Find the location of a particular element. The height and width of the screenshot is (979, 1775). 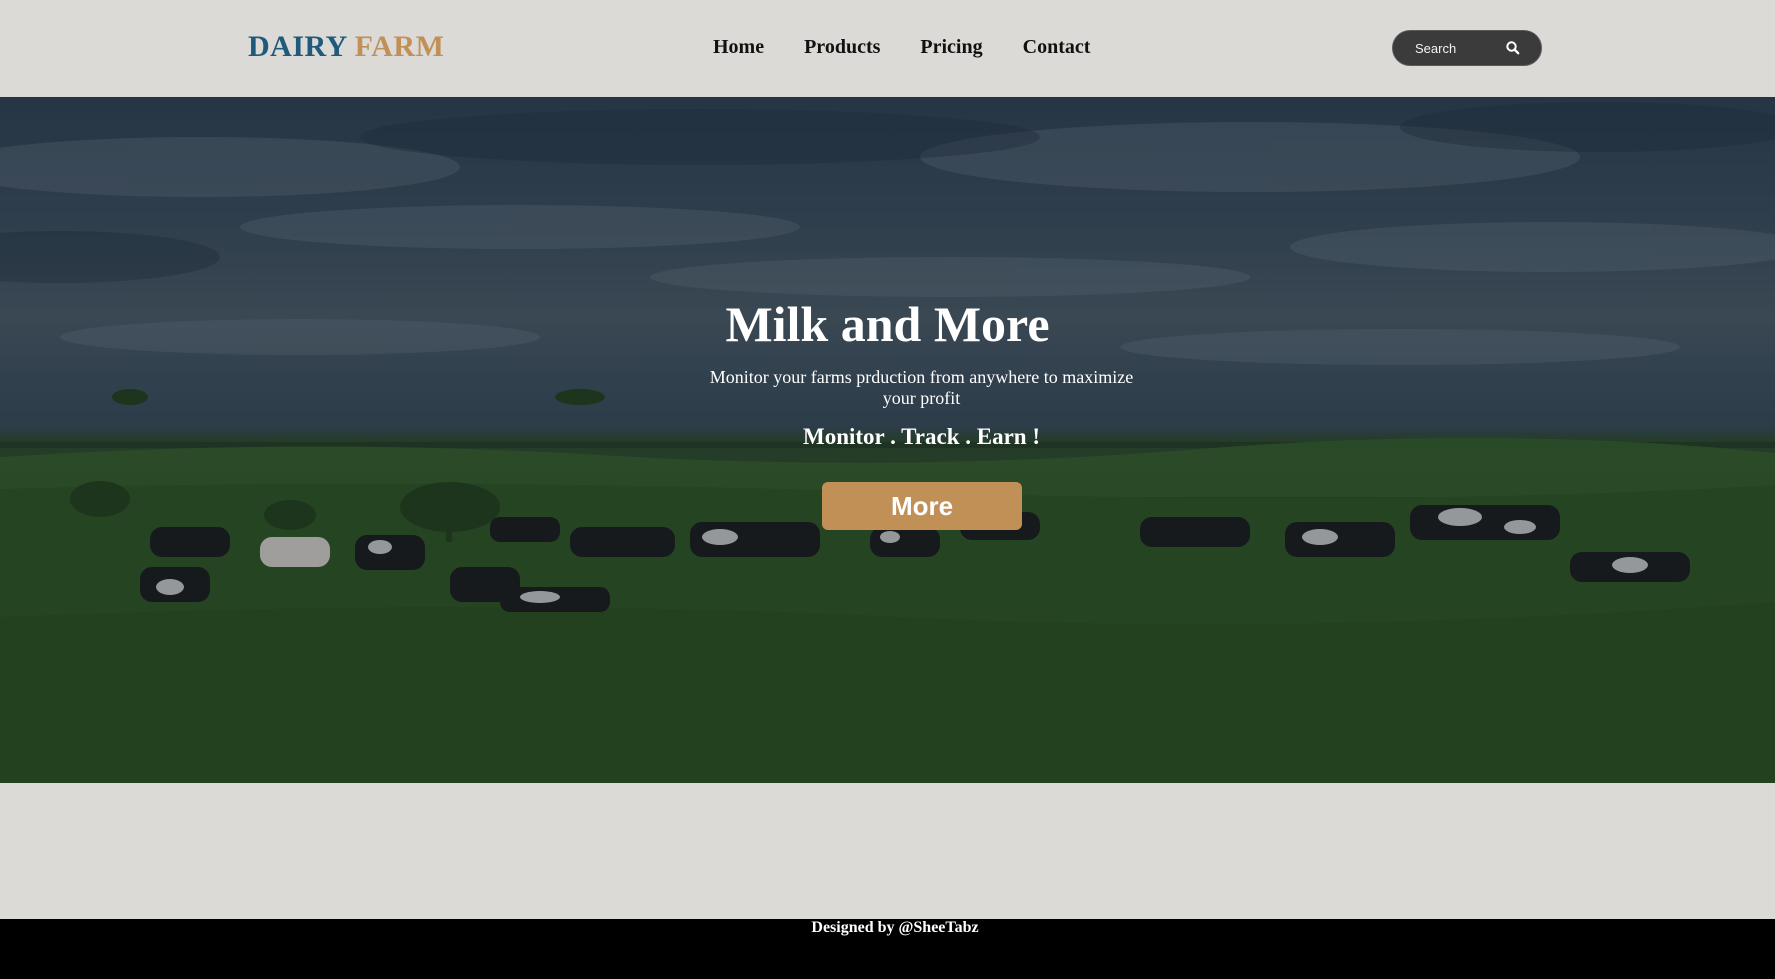

search-box is located at coordinates (1467, 48).